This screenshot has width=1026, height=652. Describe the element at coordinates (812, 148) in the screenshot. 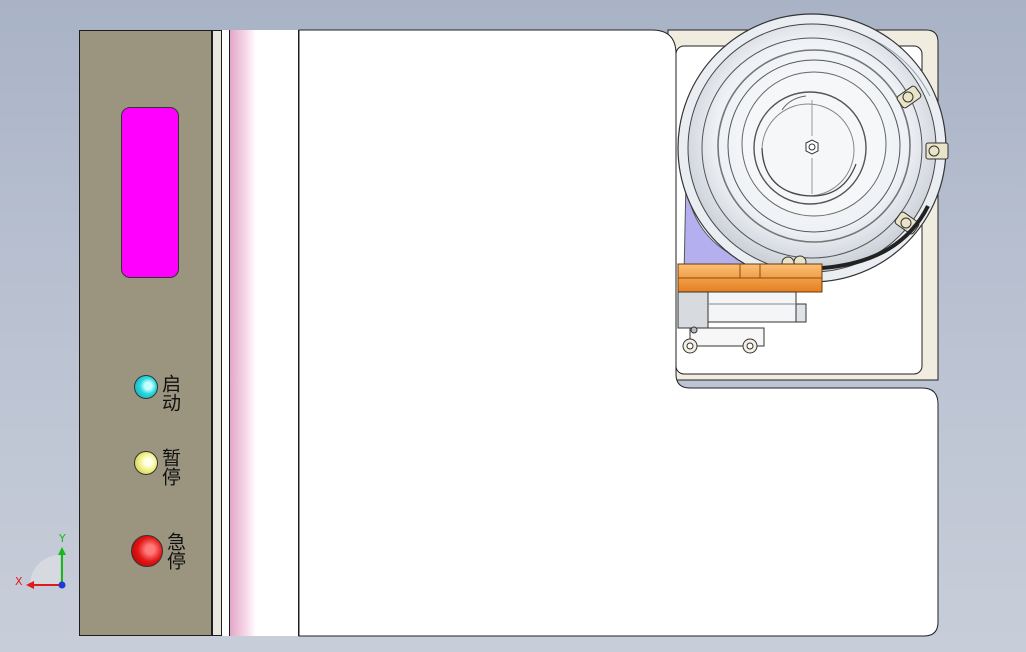

I see `vibratory-feeder-bowl` at that location.